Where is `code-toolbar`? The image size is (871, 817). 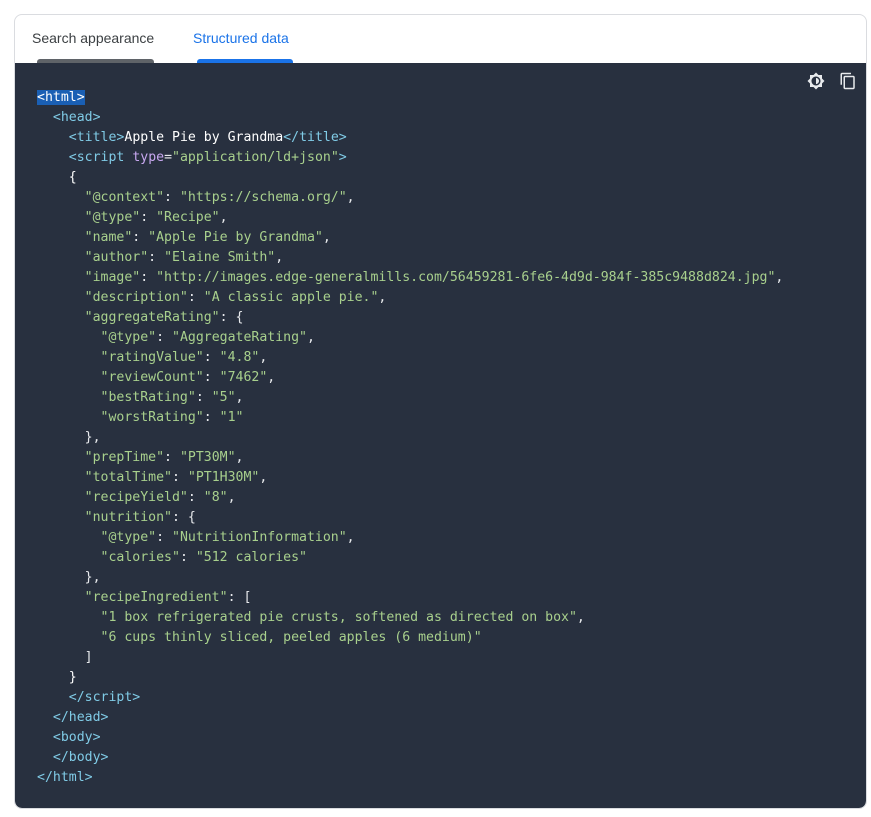 code-toolbar is located at coordinates (832, 81).